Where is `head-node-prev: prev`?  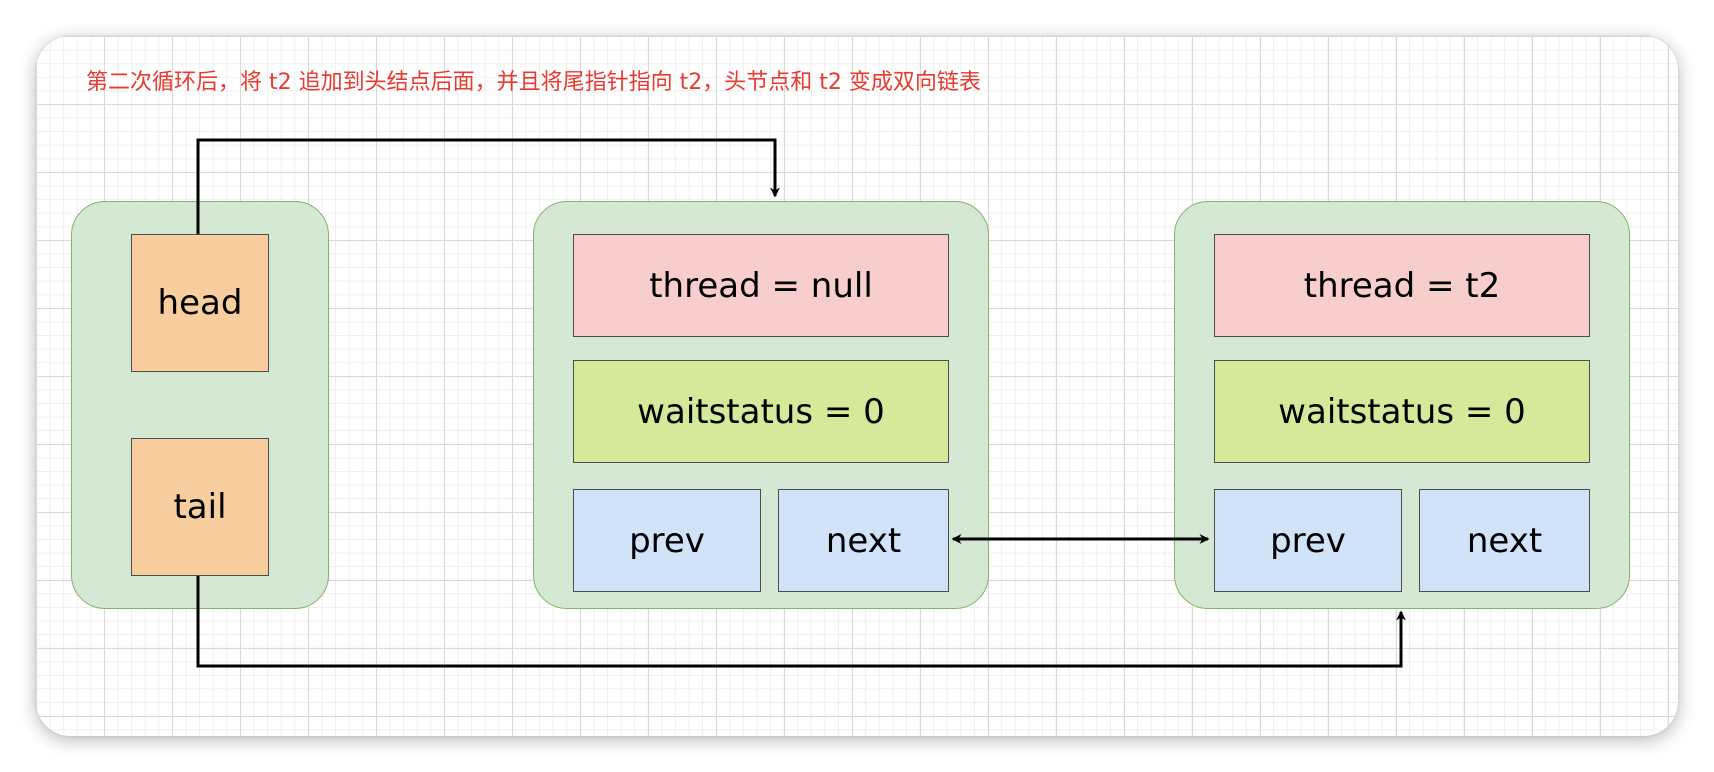
head-node-prev: prev is located at coordinates (667, 540).